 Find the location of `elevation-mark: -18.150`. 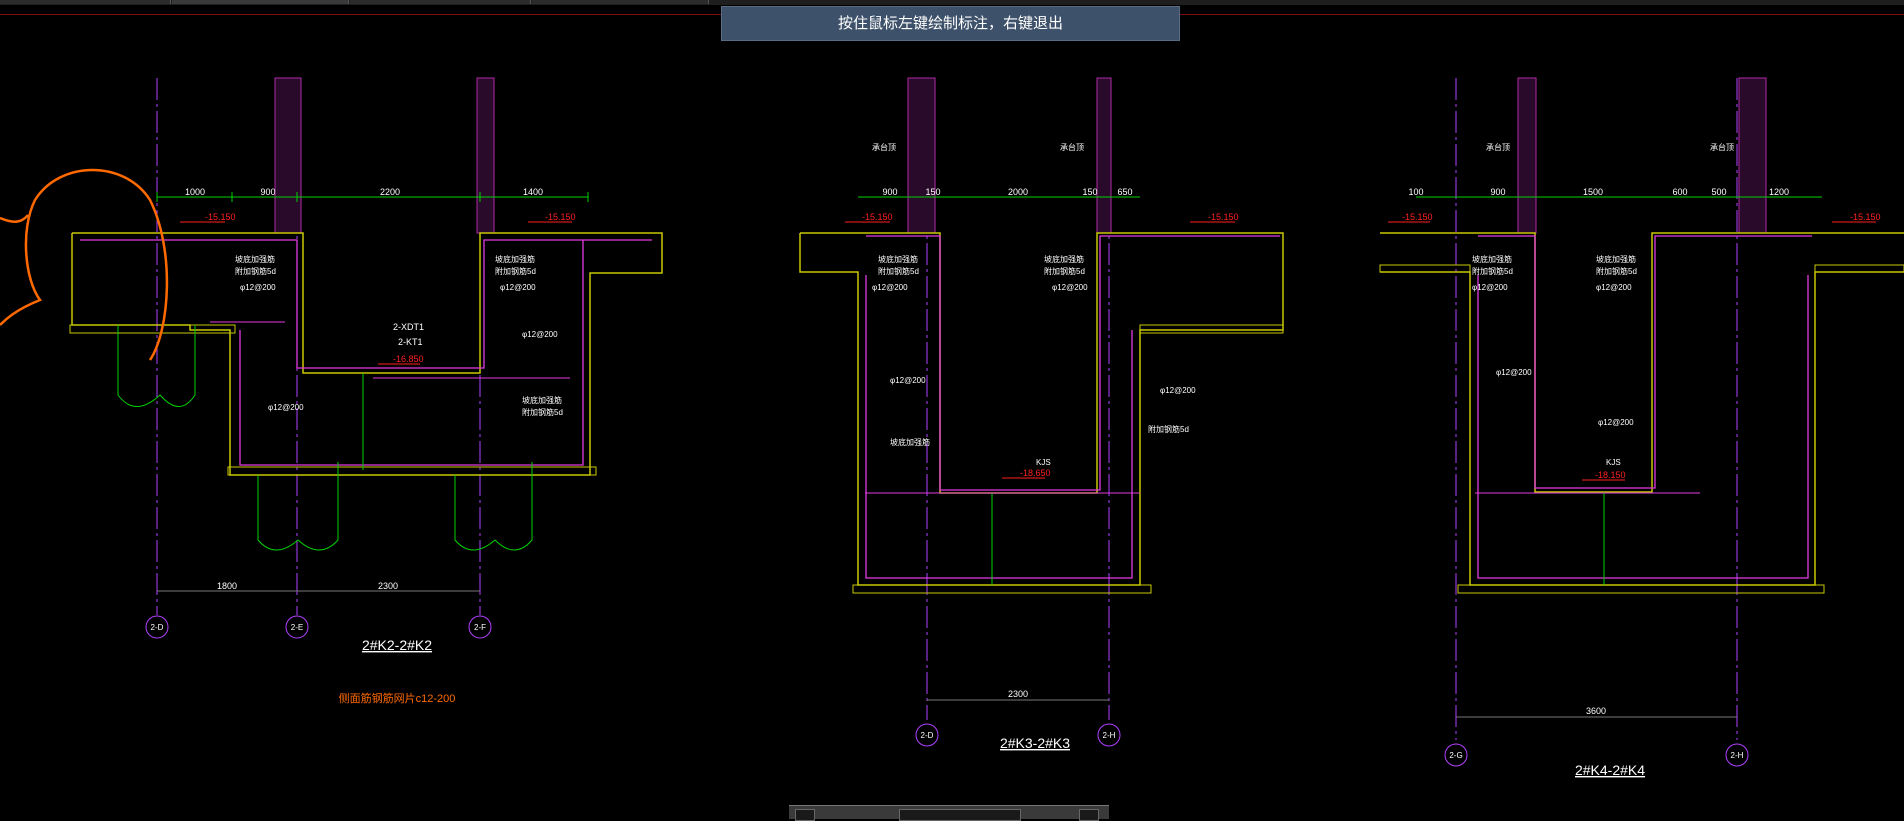

elevation-mark: -18.150 is located at coordinates (1610, 475).